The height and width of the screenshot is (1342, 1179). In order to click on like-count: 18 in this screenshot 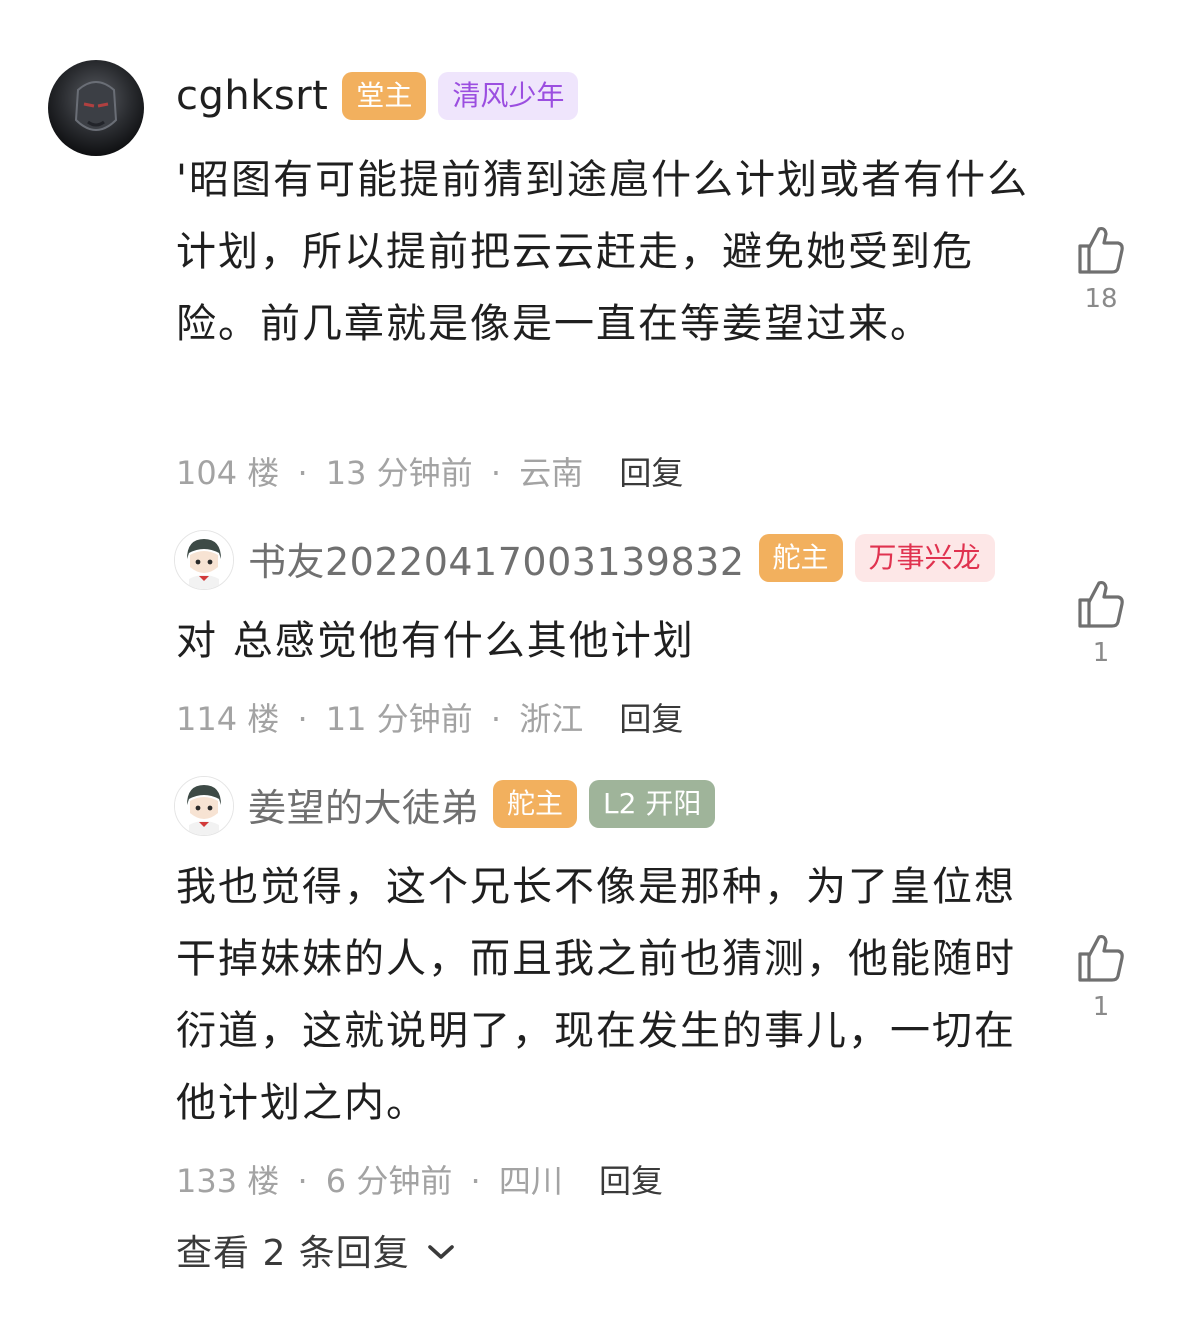, I will do `click(1101, 299)`.